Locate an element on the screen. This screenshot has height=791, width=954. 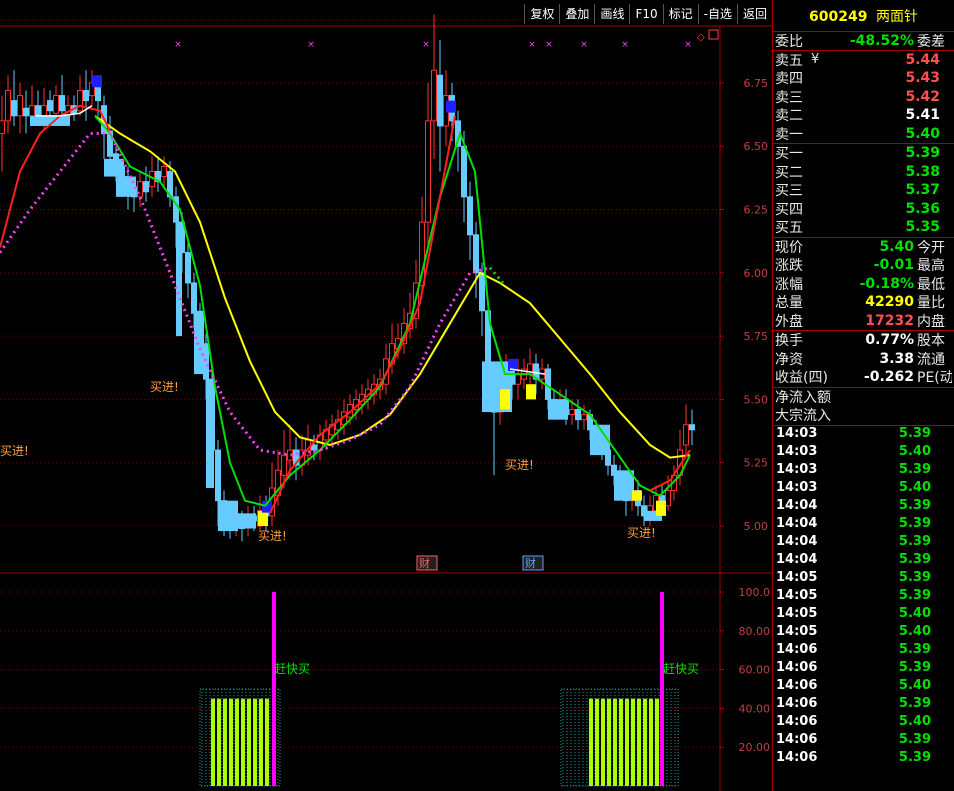
stock-title: 600249 两面针 is located at coordinates (863, 16).